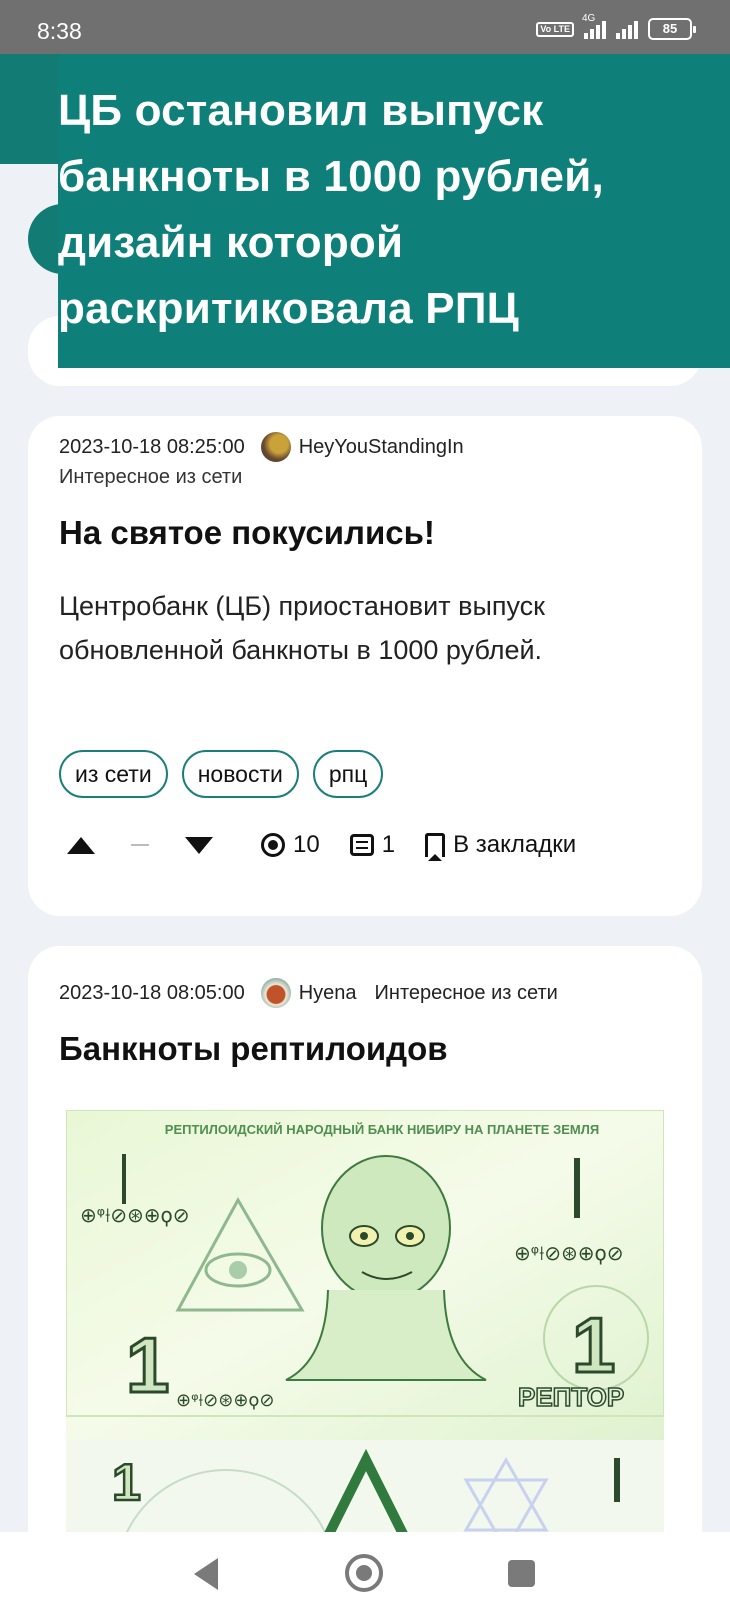 The width and height of the screenshot is (730, 1622). Describe the element at coordinates (435, 847) in the screenshot. I see `bookmark-icon` at that location.